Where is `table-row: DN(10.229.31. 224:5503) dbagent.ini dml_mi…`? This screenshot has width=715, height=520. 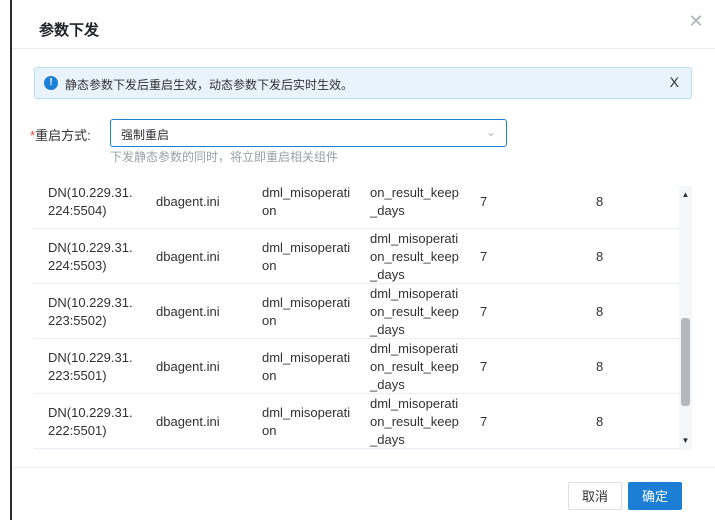
table-row: DN(10.229.31. 224:5503) dbagent.ini dml_mi… is located at coordinates (356, 256).